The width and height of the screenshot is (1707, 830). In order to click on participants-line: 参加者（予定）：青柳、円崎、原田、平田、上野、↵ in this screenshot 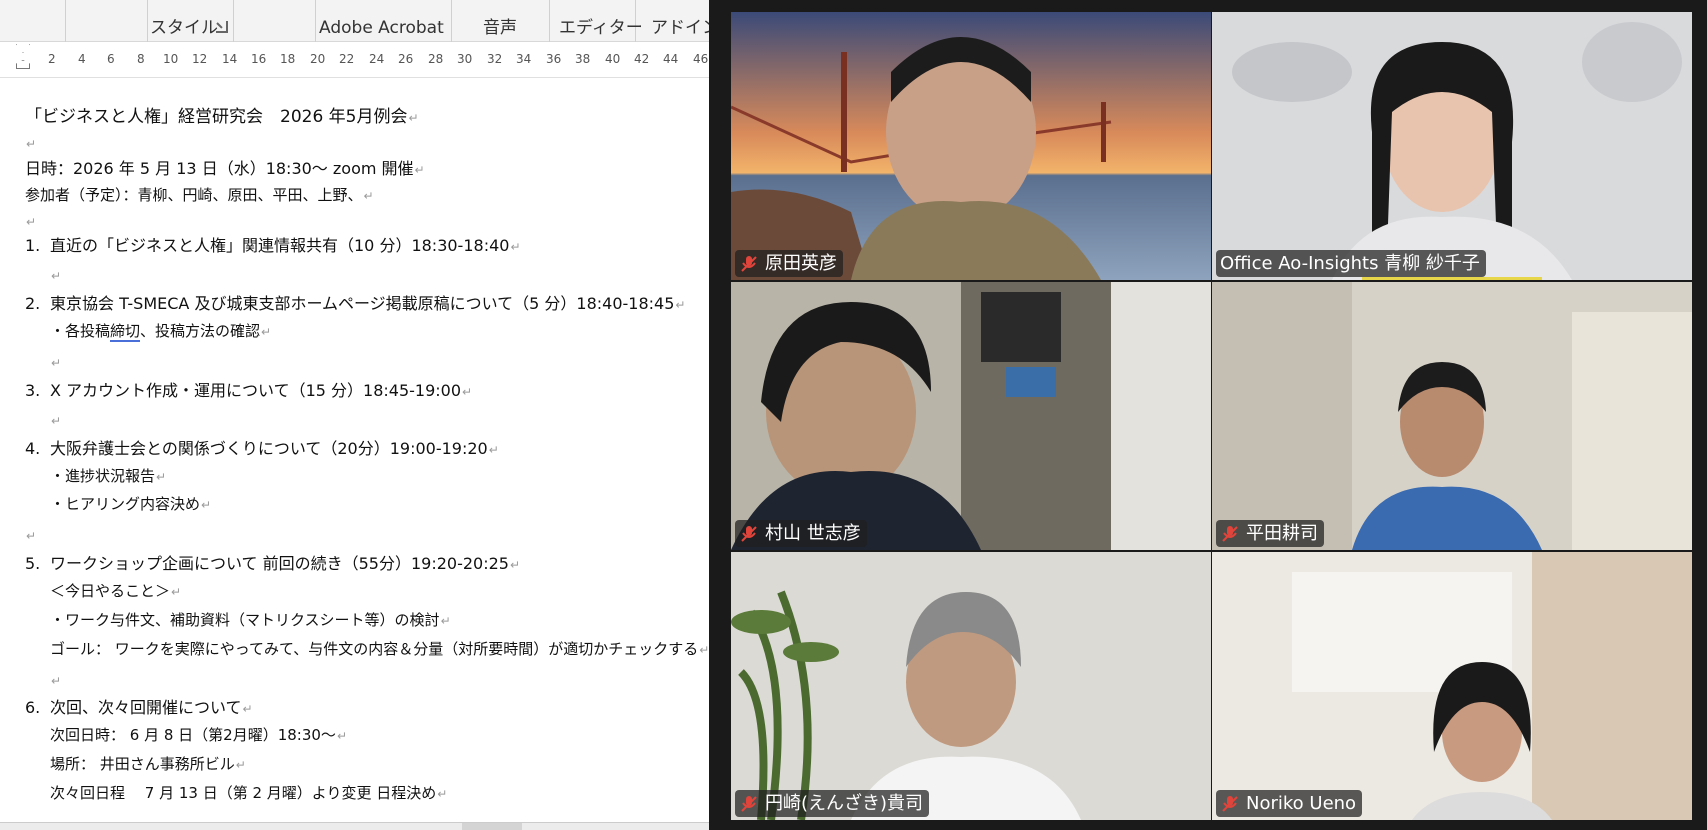, I will do `click(199, 195)`.